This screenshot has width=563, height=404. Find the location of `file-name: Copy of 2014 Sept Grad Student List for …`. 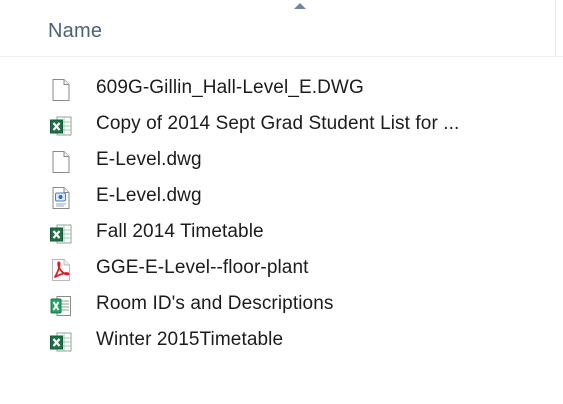

file-name: Copy of 2014 Sept Grad Student List for … is located at coordinates (278, 123).